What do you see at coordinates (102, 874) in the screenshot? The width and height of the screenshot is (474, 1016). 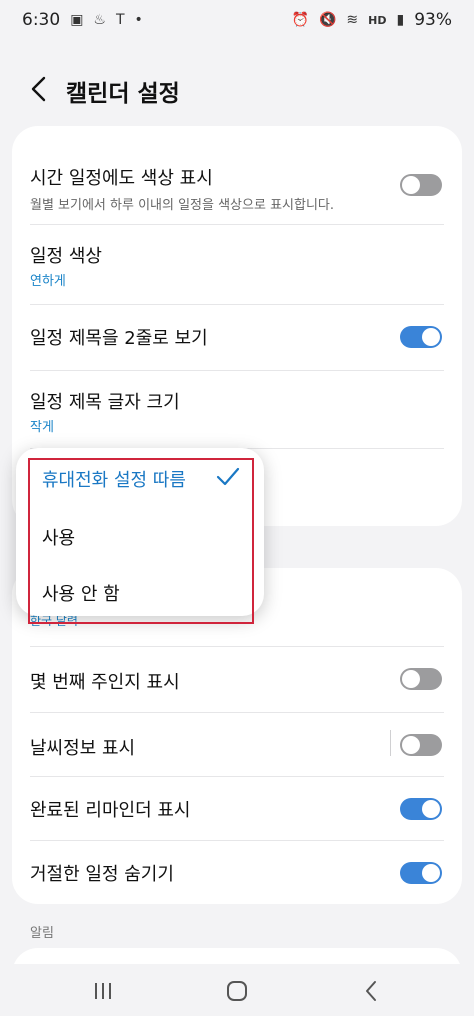 I see `row-title: 거절한 일정 숨기기` at bounding box center [102, 874].